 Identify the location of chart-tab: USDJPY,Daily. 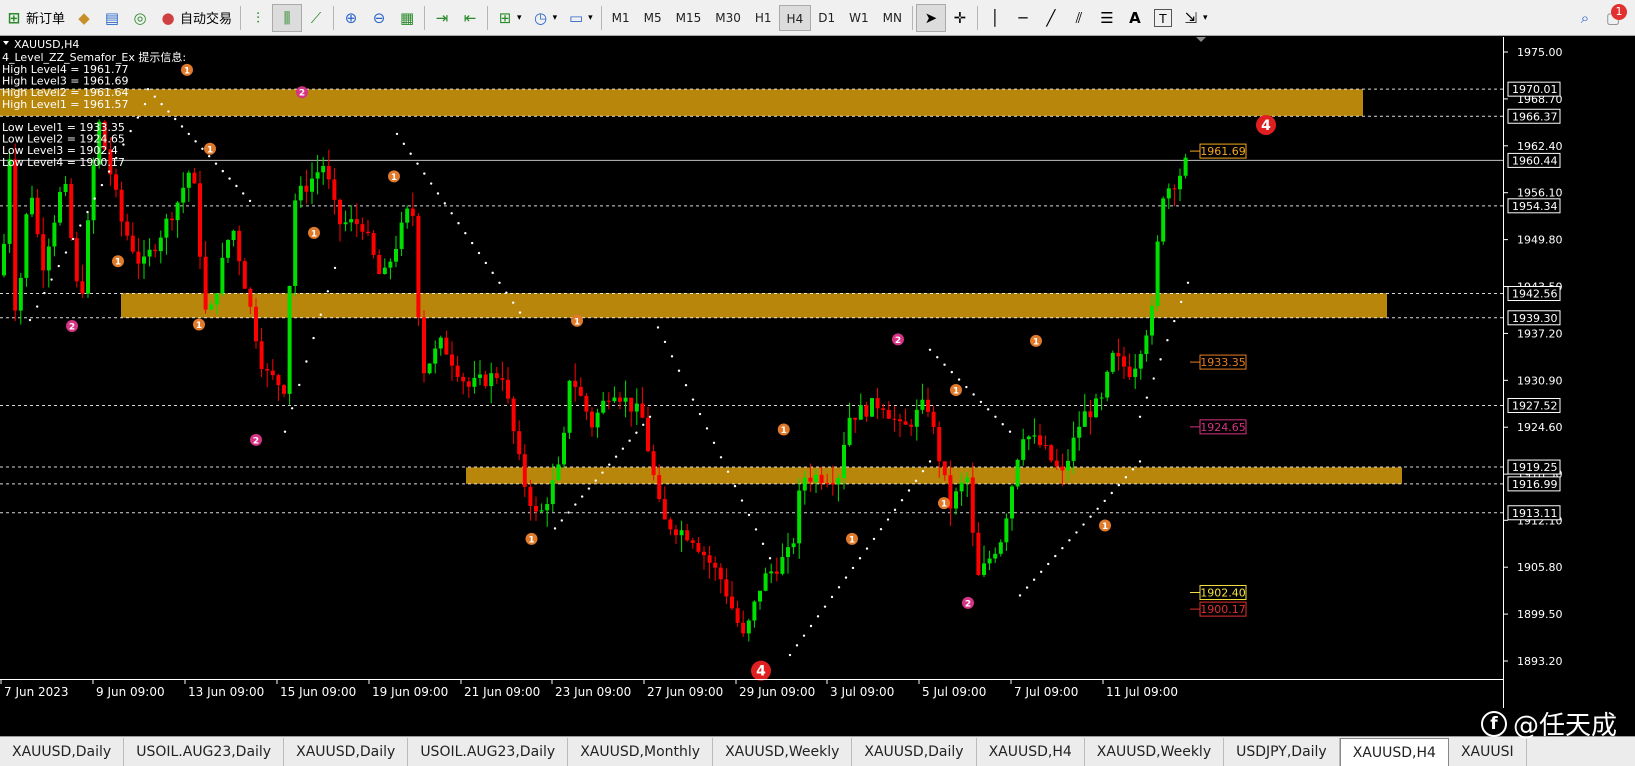
(1282, 752).